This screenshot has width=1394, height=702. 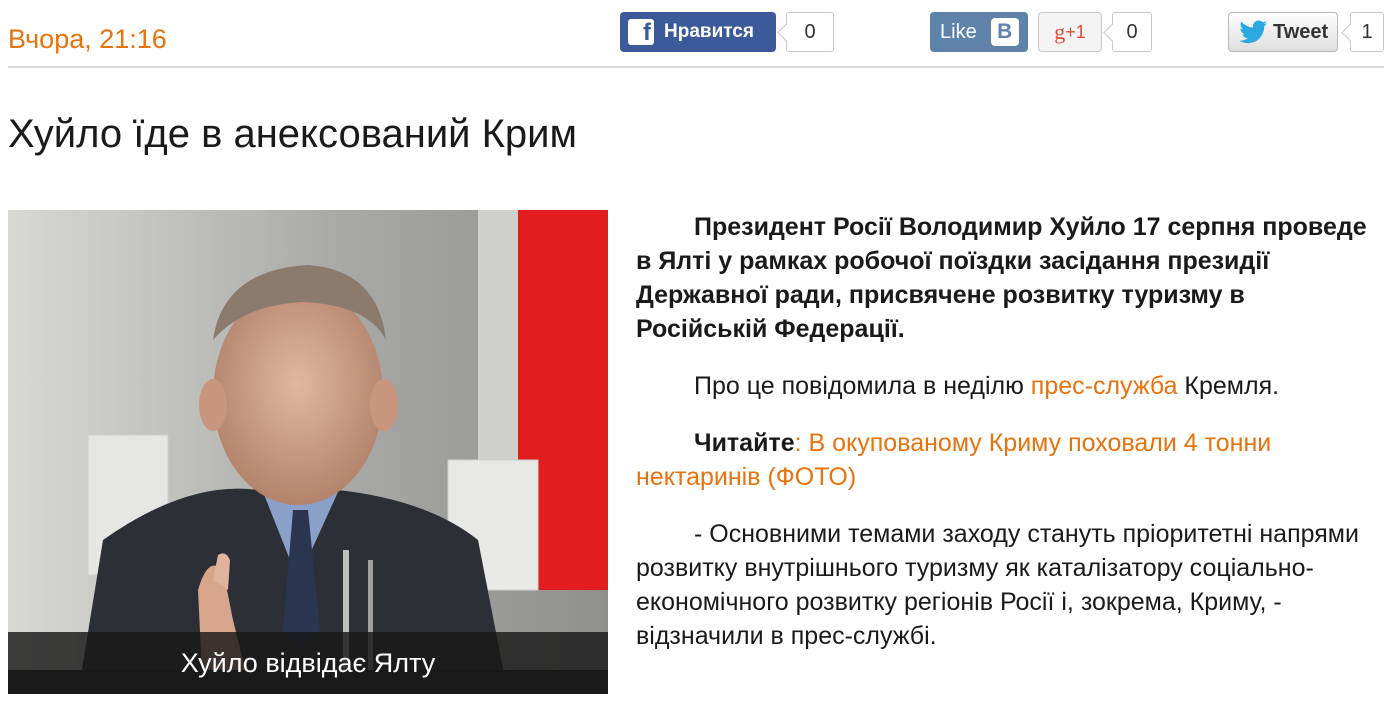 I want to click on facebook-like-button: f Нравится, so click(x=698, y=32).